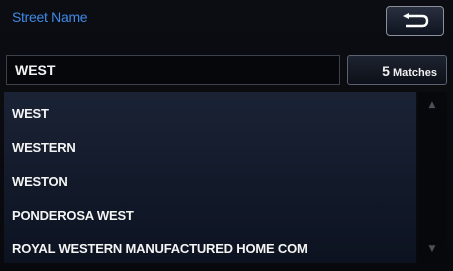 The height and width of the screenshot is (271, 453). I want to click on scrollbar: ▲ ▼, so click(432, 177).